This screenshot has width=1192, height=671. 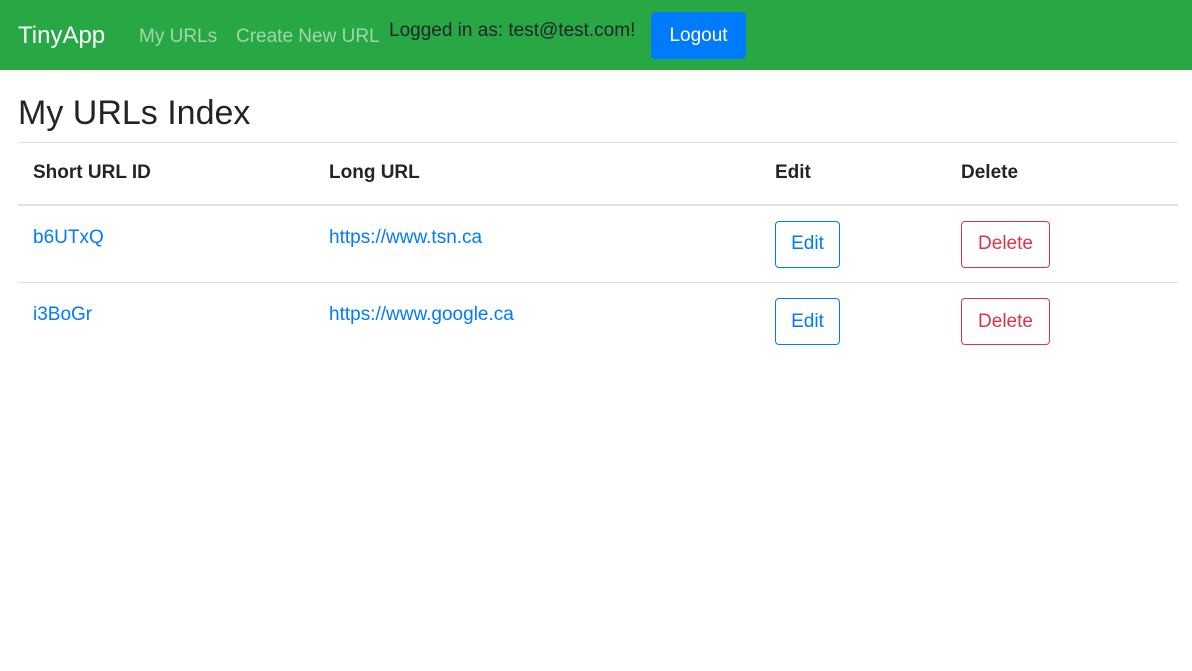 What do you see at coordinates (598, 243) in the screenshot?
I see `table-row: b6UTxQ https://www.tsn.ca Edit Delete` at bounding box center [598, 243].